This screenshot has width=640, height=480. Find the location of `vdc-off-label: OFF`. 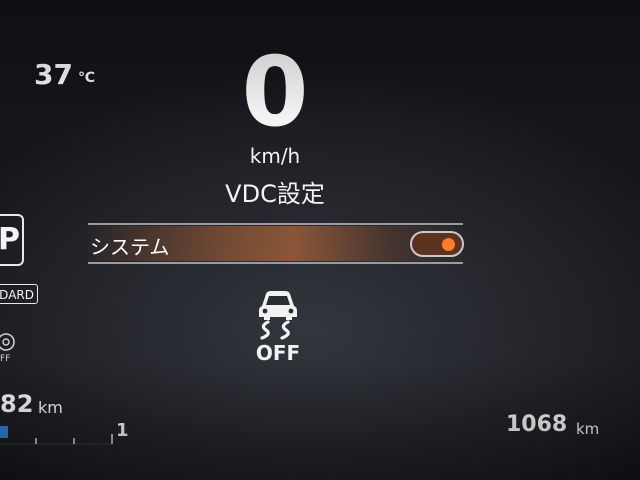

vdc-off-label: OFF is located at coordinates (278, 352).